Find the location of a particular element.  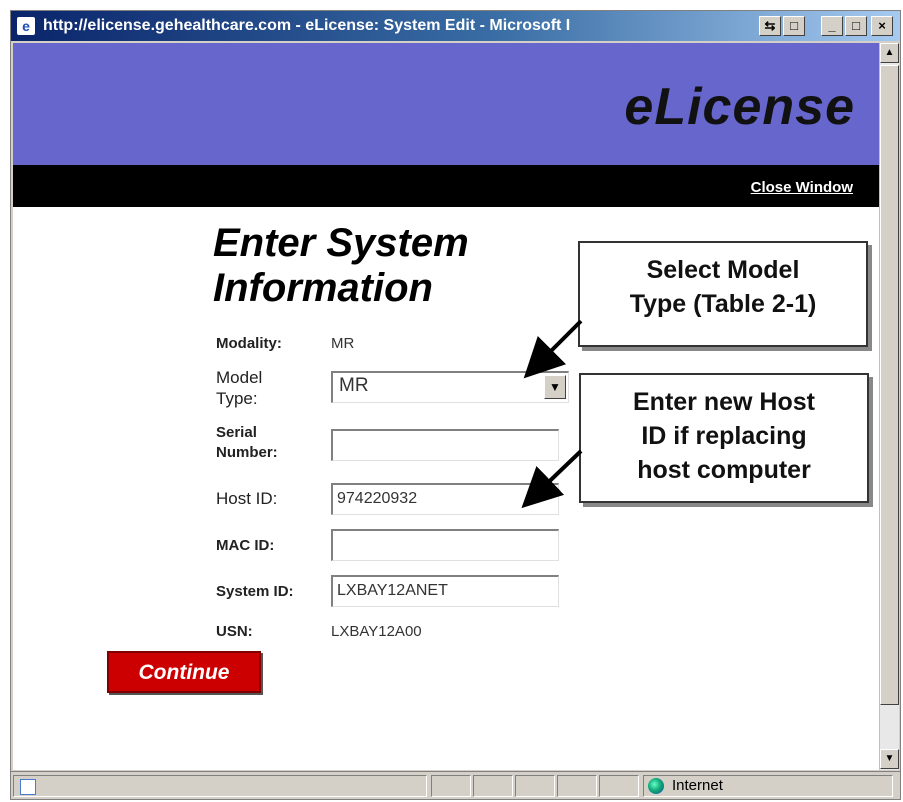

model-type-label: Model Type: is located at coordinates (239, 388).